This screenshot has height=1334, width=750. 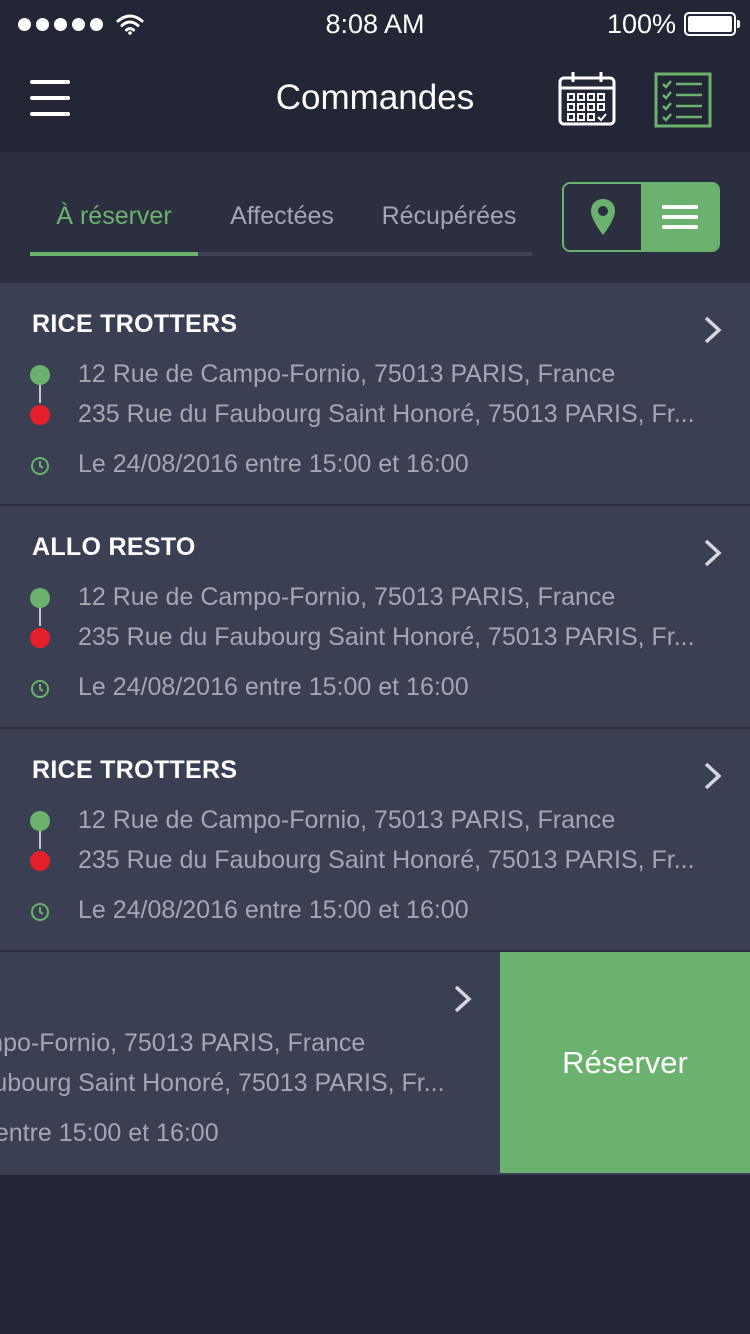 What do you see at coordinates (130, 24) in the screenshot?
I see `wifi-icon` at bounding box center [130, 24].